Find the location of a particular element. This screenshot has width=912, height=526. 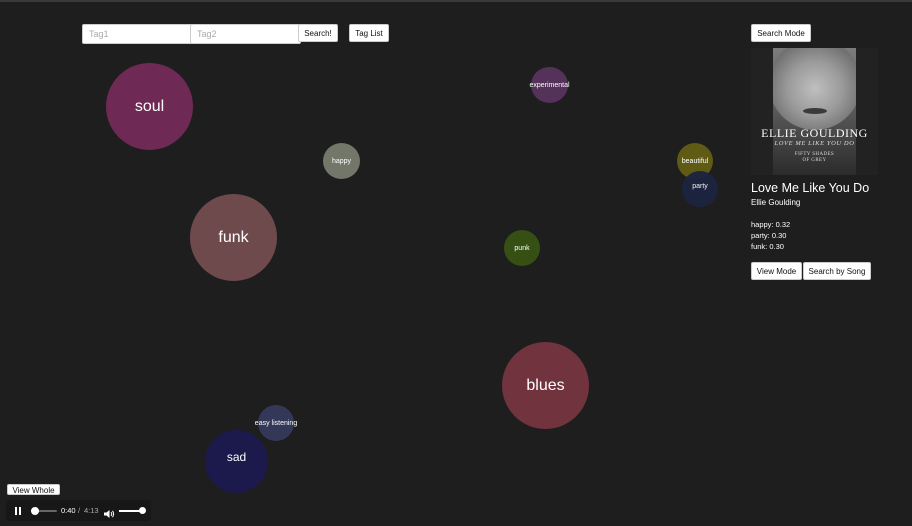

tag1-input is located at coordinates (137, 34).